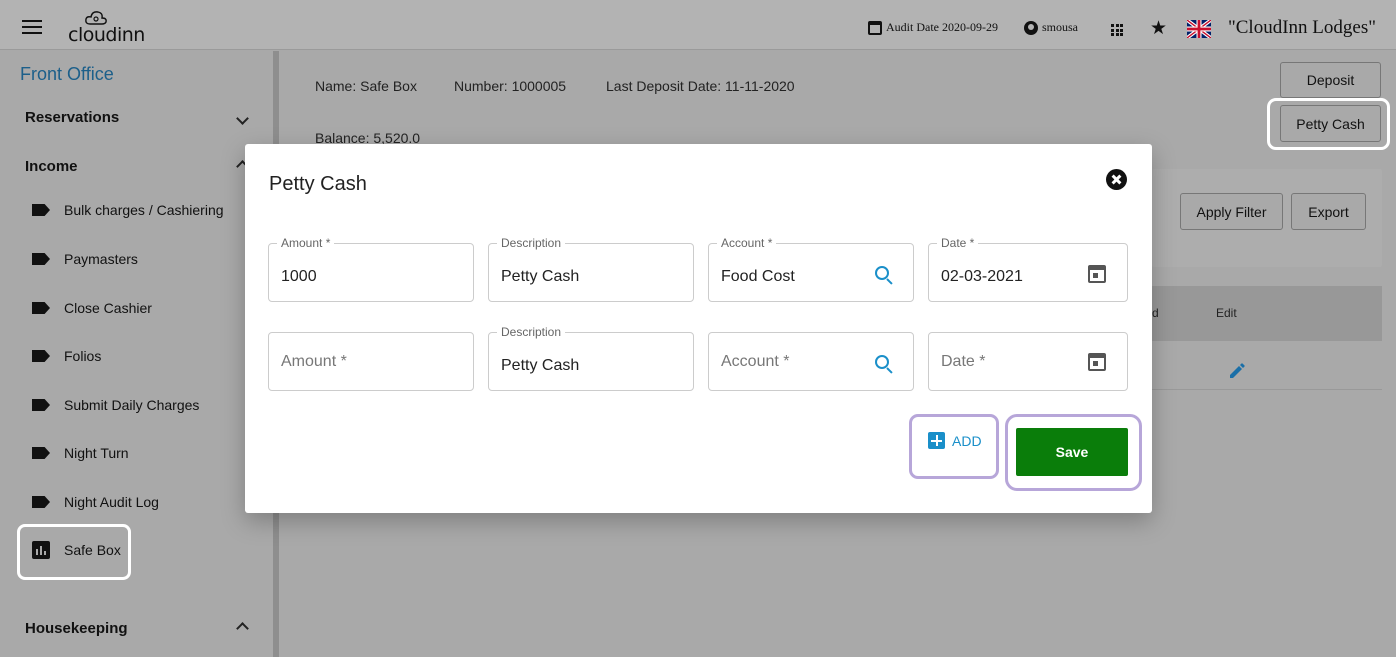 The image size is (1396, 657). Describe the element at coordinates (306, 243) in the screenshot. I see `amount-label: Amount *` at that location.